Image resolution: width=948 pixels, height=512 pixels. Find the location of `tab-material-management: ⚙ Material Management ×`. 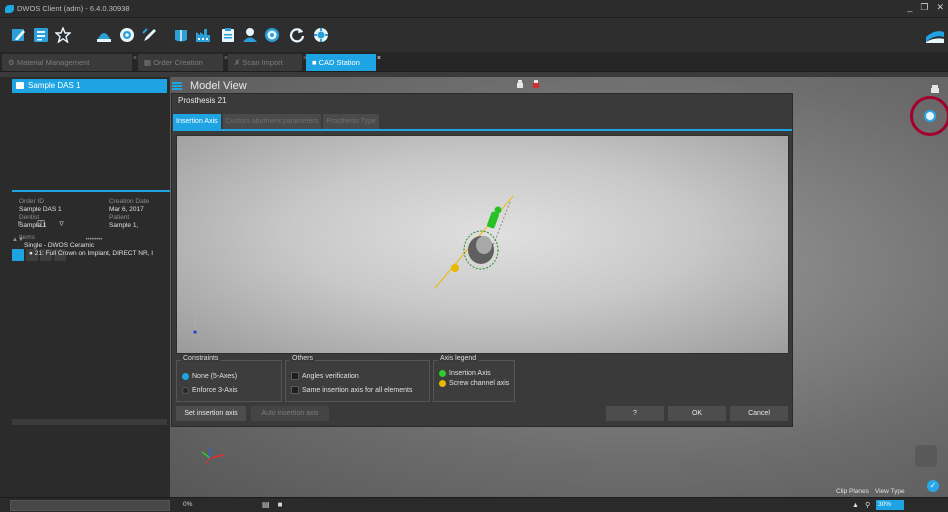

tab-material-management: ⚙ Material Management × is located at coordinates (69, 62).